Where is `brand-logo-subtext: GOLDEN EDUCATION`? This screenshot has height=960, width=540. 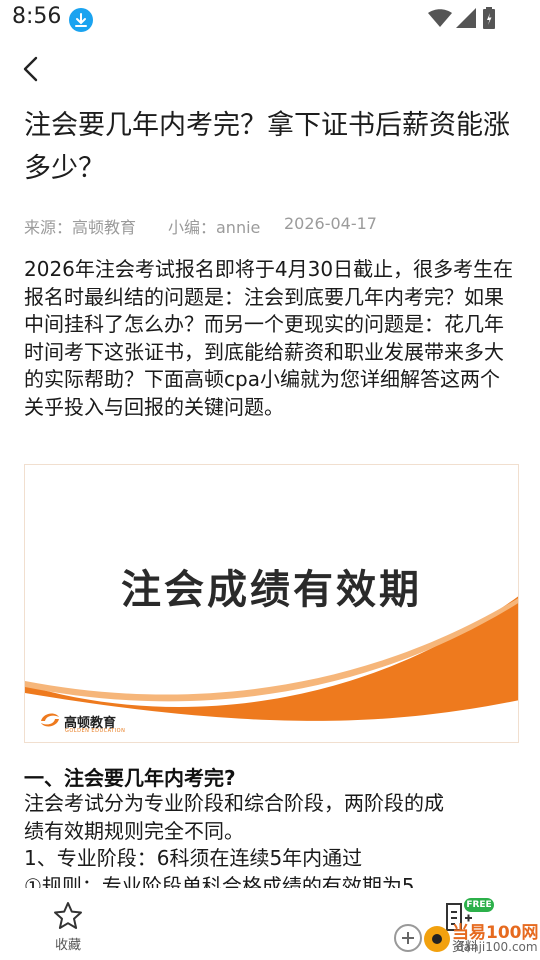
brand-logo-subtext: GOLDEN EDUCATION is located at coordinates (95, 731).